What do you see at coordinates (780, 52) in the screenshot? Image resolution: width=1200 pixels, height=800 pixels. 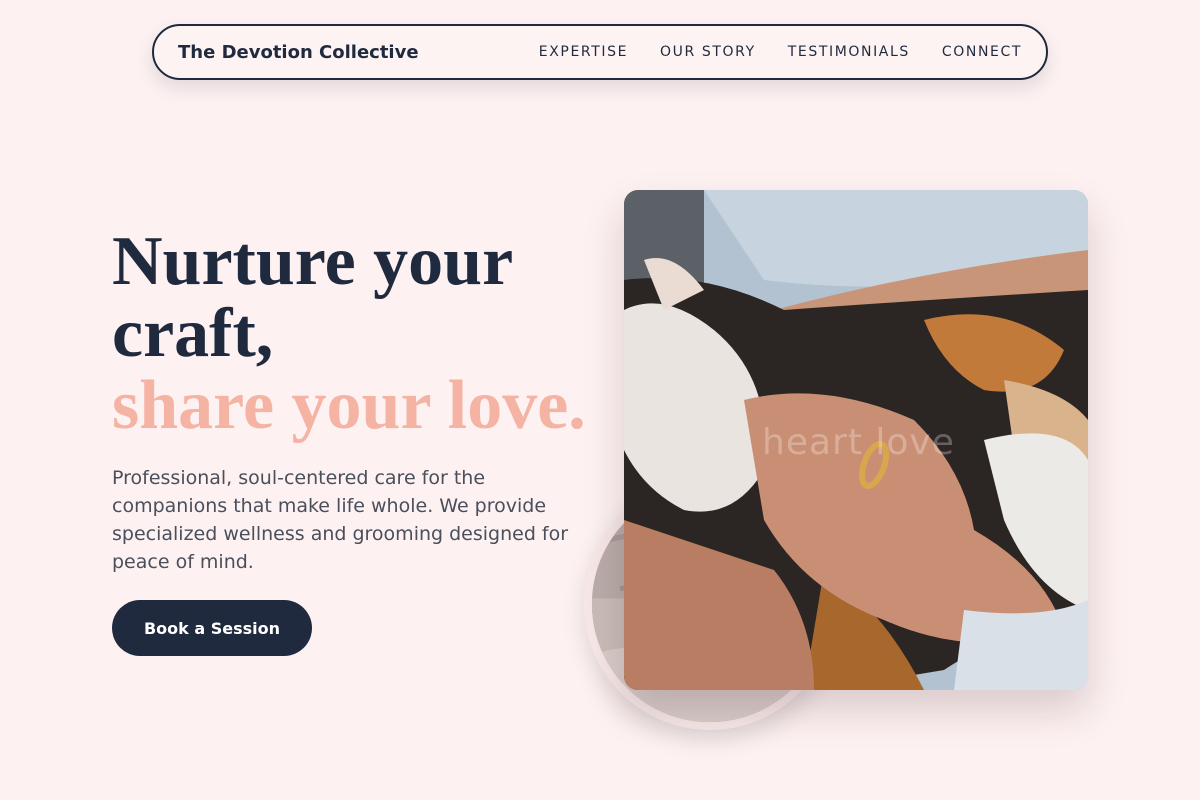 I see `nav-links: EXPERTISE OUR STORY TESTIMONIALS CONNECT` at bounding box center [780, 52].